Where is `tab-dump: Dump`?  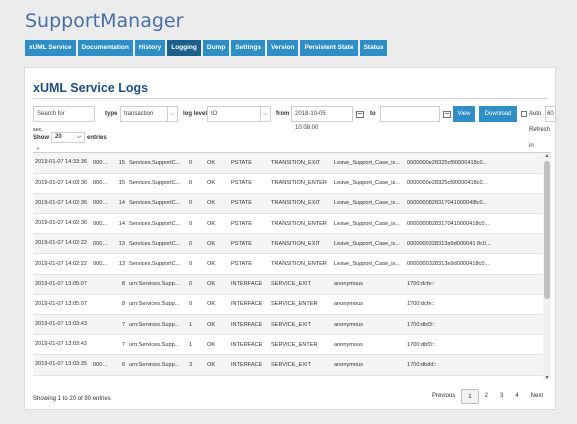
tab-dump: Dump is located at coordinates (216, 48).